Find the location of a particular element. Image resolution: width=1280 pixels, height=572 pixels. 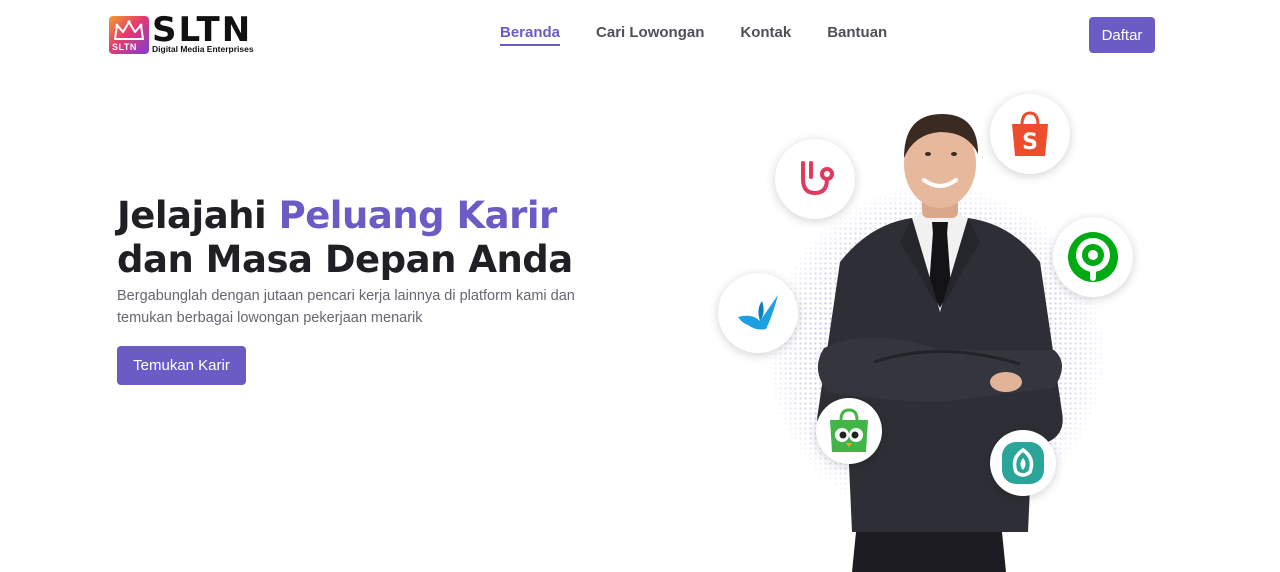

nav-link-beranda: Beranda is located at coordinates (530, 35).